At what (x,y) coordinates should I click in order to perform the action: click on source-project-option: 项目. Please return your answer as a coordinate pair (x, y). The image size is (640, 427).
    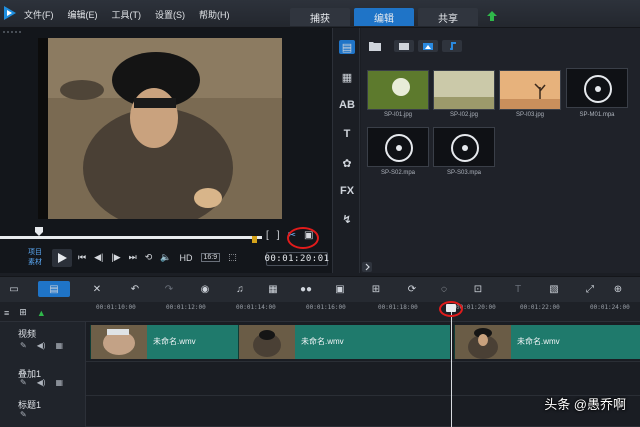
    Looking at the image, I should click on (35, 253).